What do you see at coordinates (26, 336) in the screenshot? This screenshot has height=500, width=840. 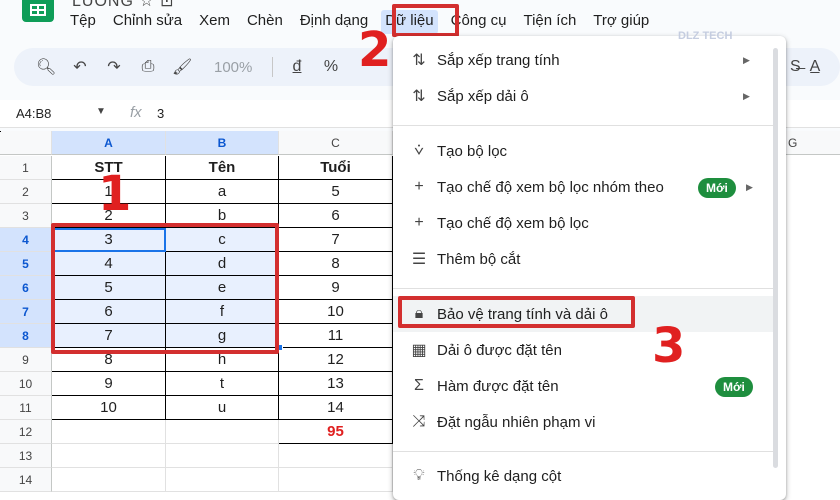 I see `row-header: 8` at bounding box center [26, 336].